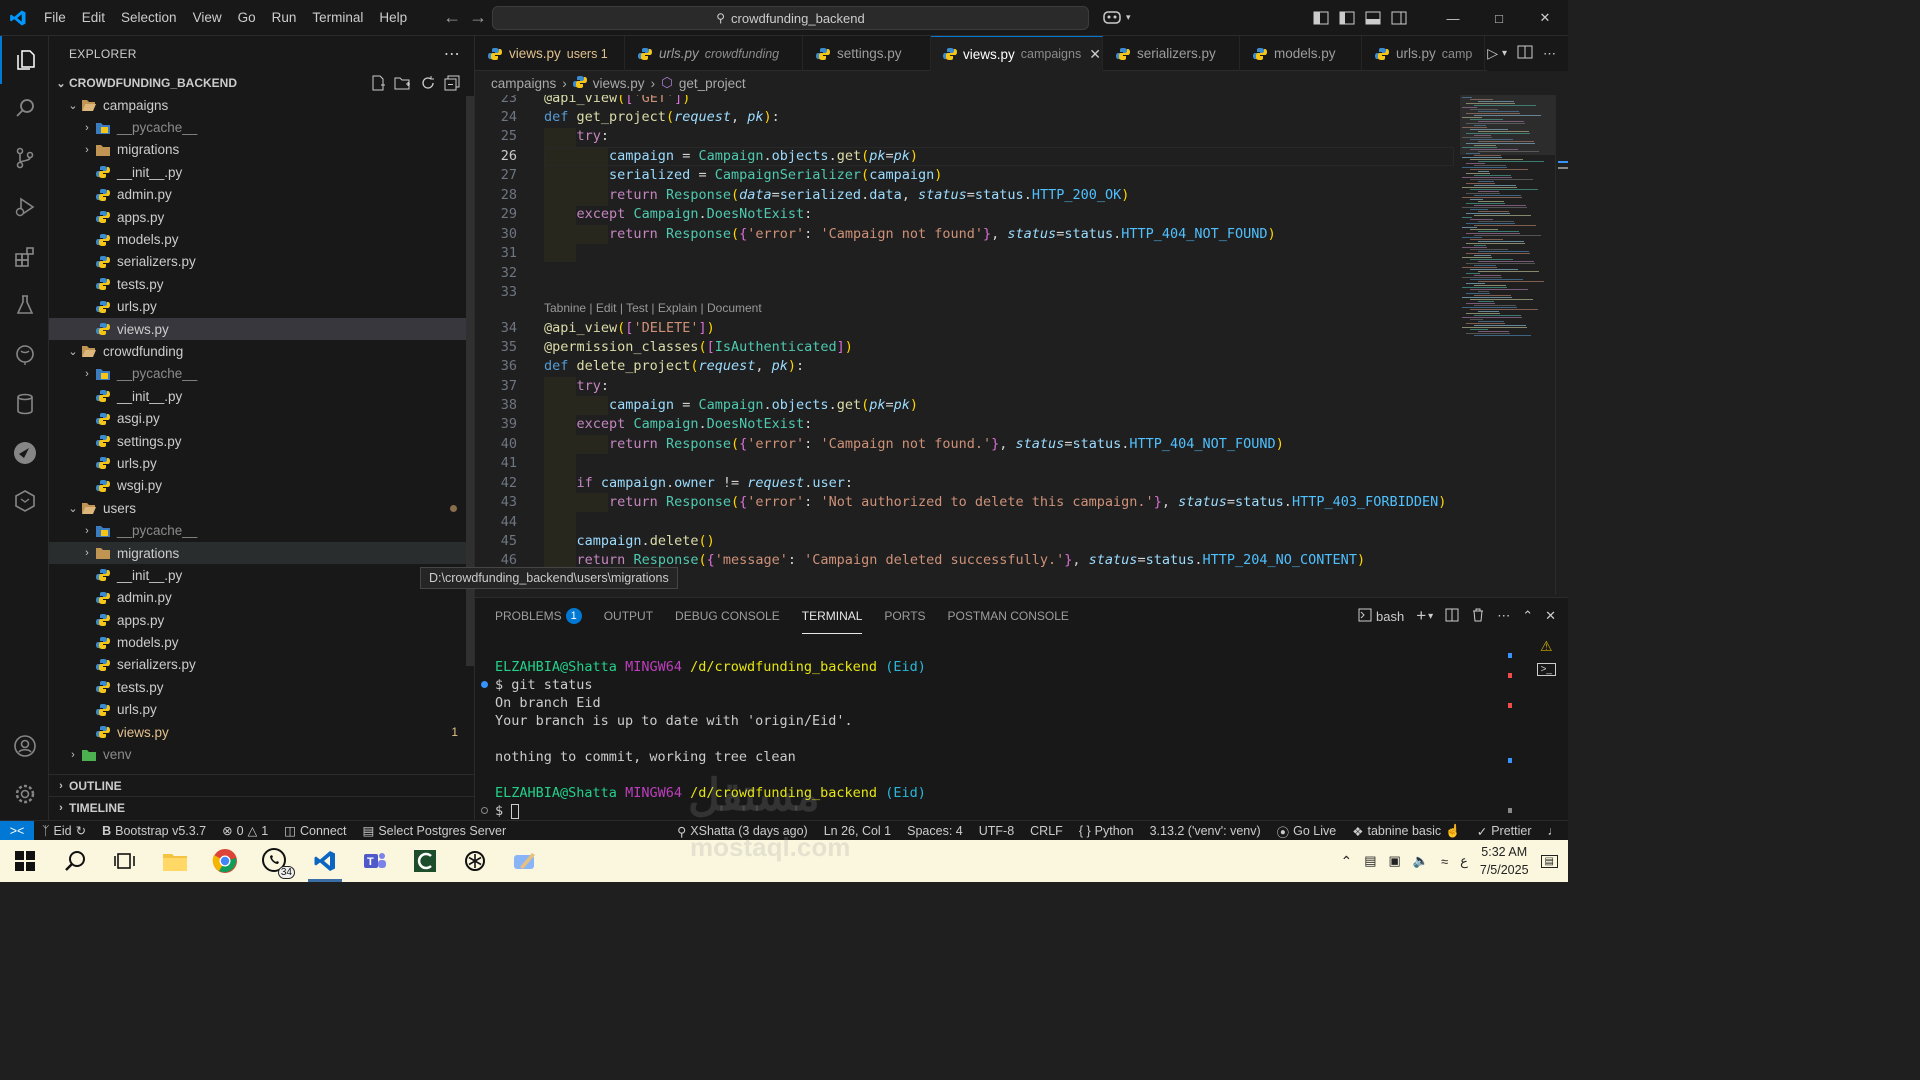 The width and height of the screenshot is (1920, 1080). What do you see at coordinates (996, 831) in the screenshot?
I see `encoding-status: UTF-8` at bounding box center [996, 831].